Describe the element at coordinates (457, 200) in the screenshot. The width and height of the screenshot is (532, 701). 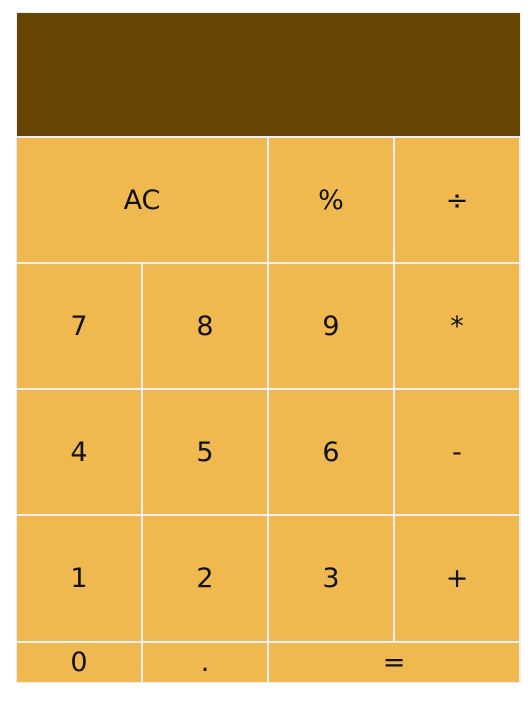
I see `divide-button: ÷` at that location.